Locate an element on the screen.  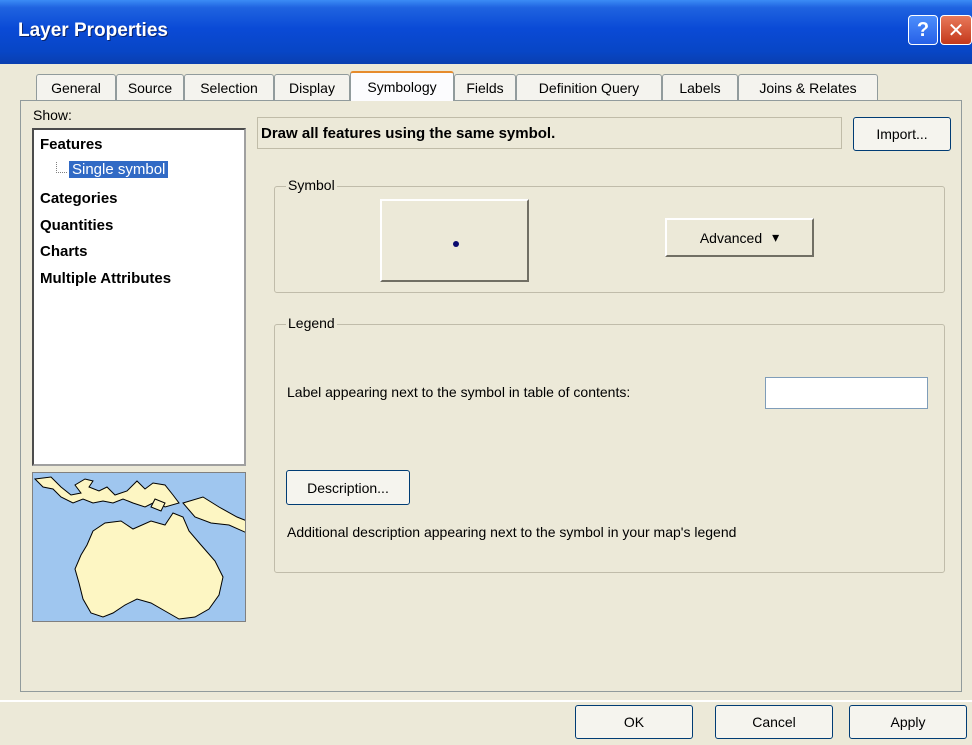
apply-button-label: Apply is located at coordinates (908, 722).